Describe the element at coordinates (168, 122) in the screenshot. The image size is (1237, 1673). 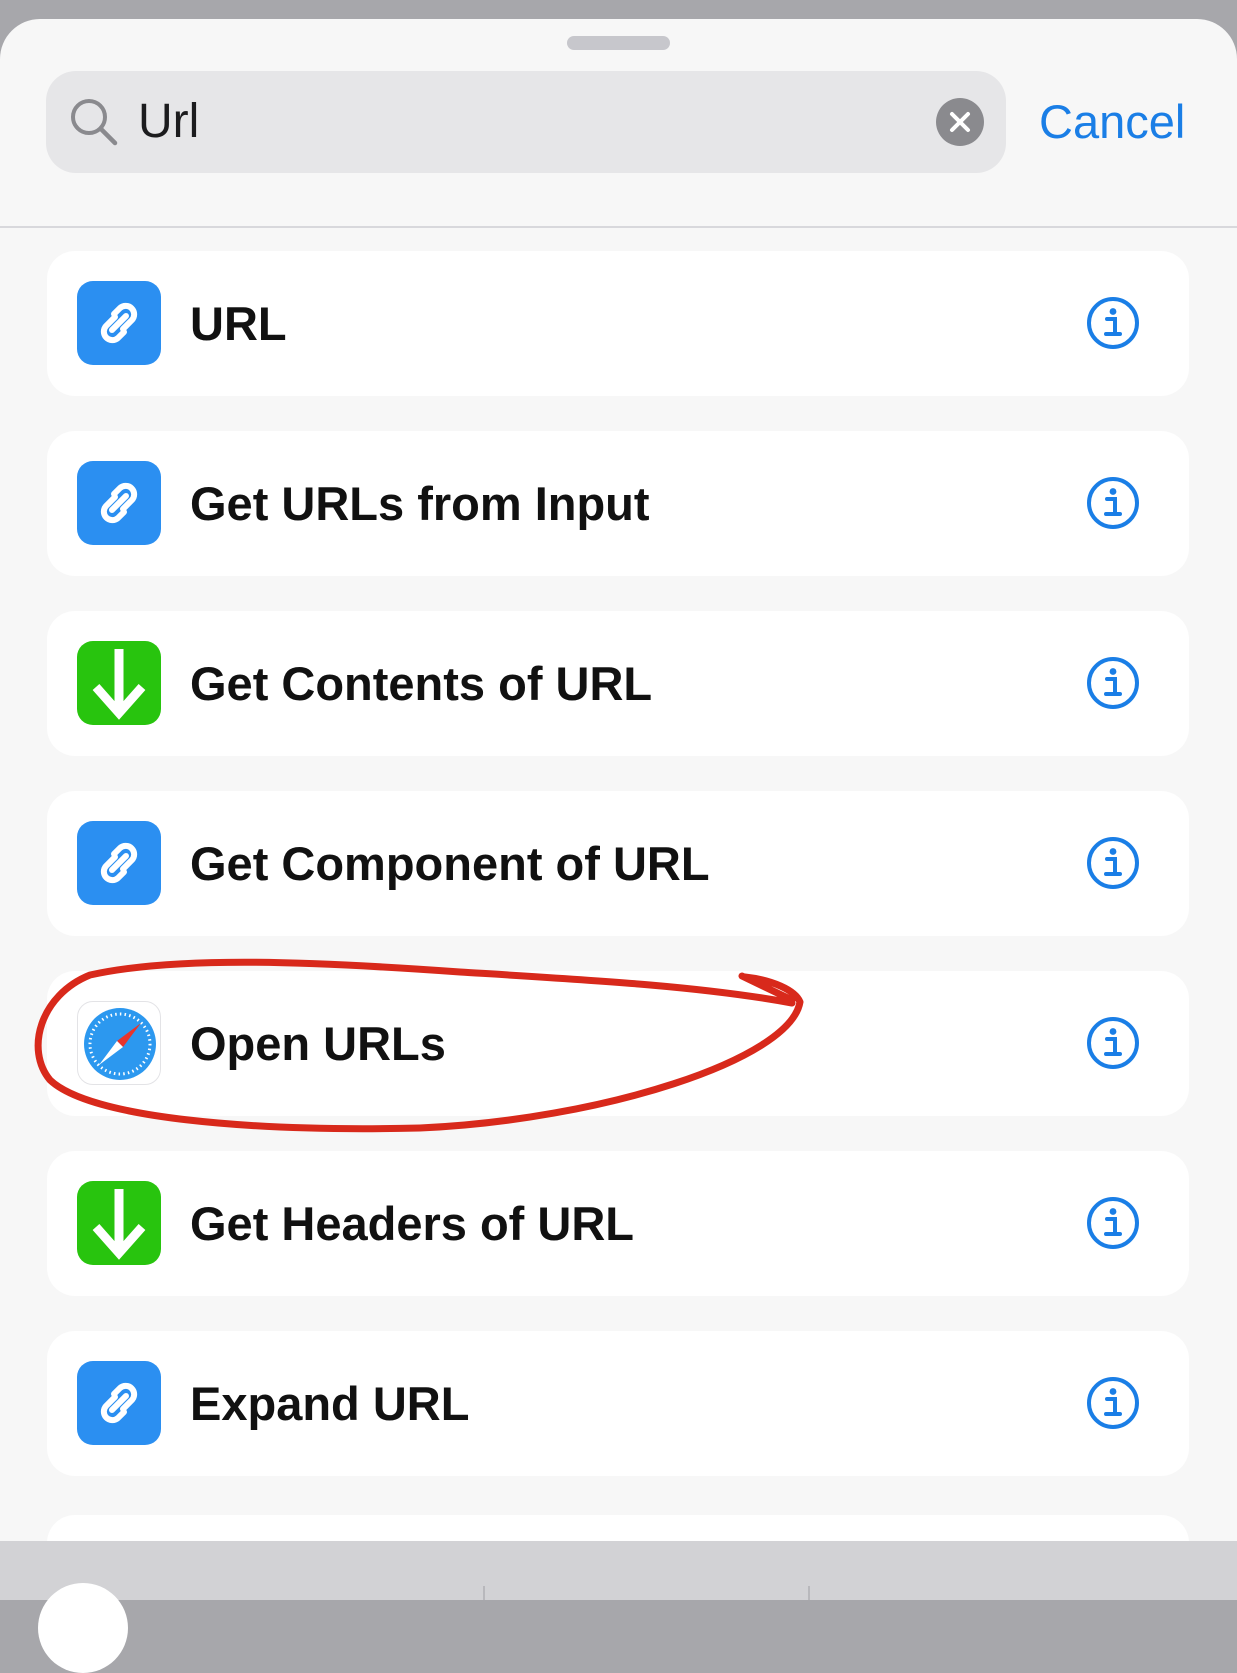
I see `search-input: Url` at that location.